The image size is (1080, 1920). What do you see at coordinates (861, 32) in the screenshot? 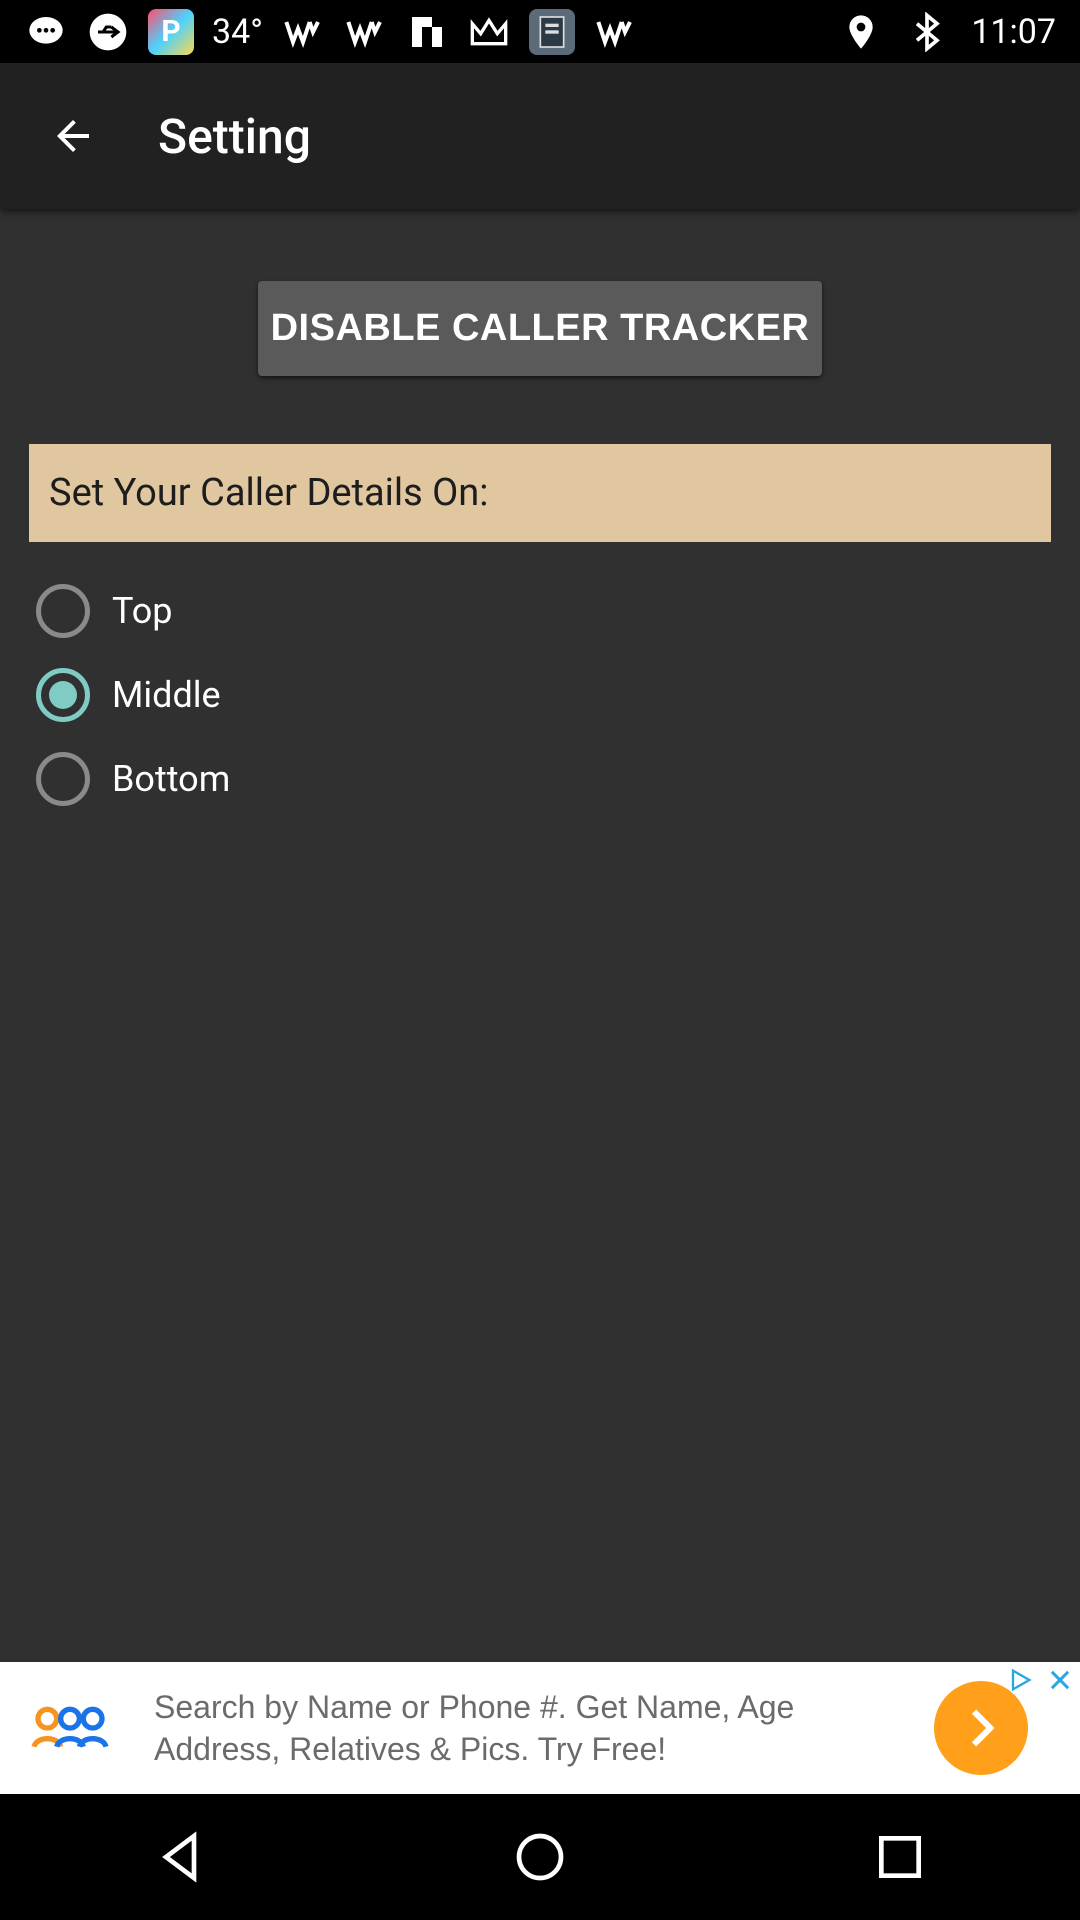
I see `location-icon` at bounding box center [861, 32].